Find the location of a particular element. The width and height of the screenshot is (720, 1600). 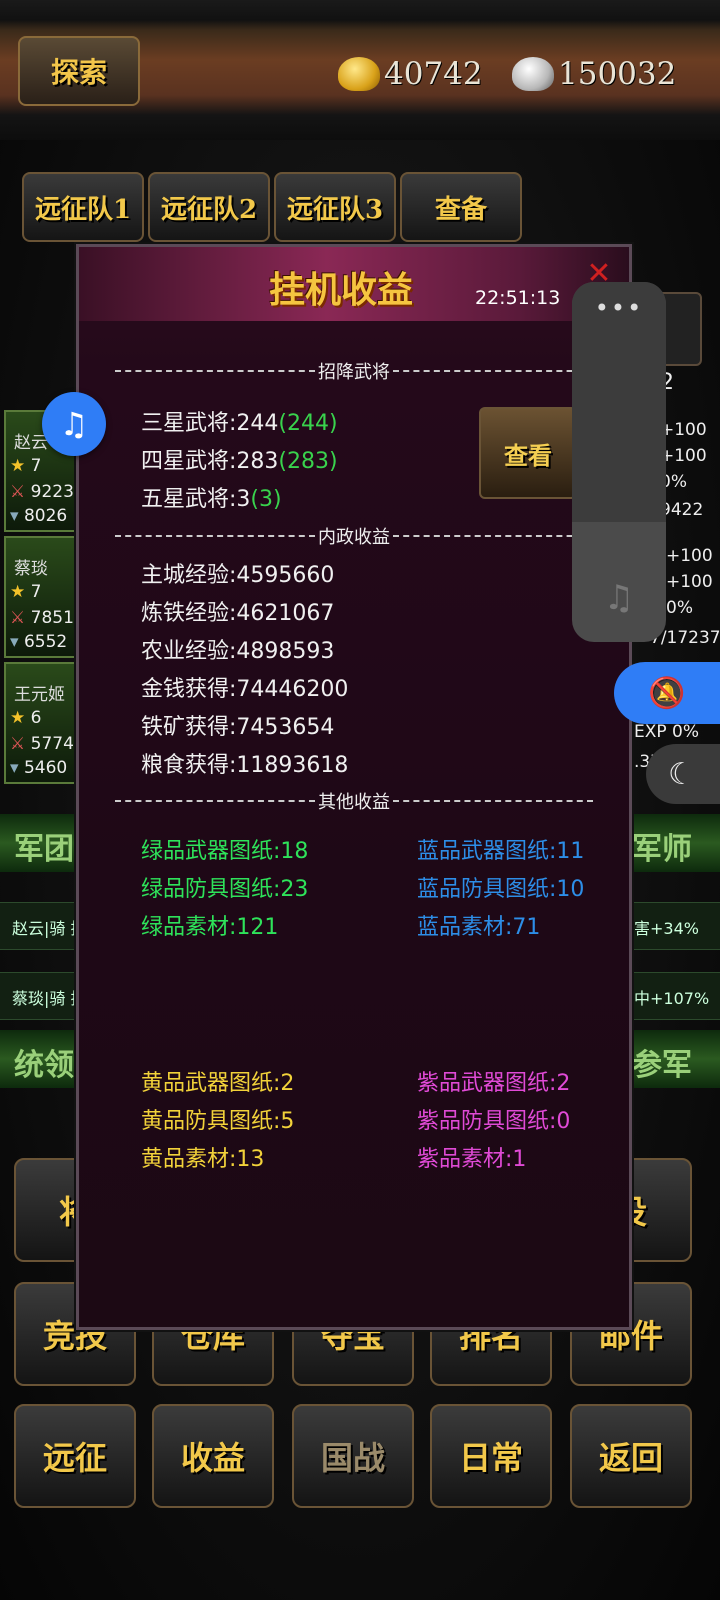

national-war-button: 国战 is located at coordinates (353, 1456).